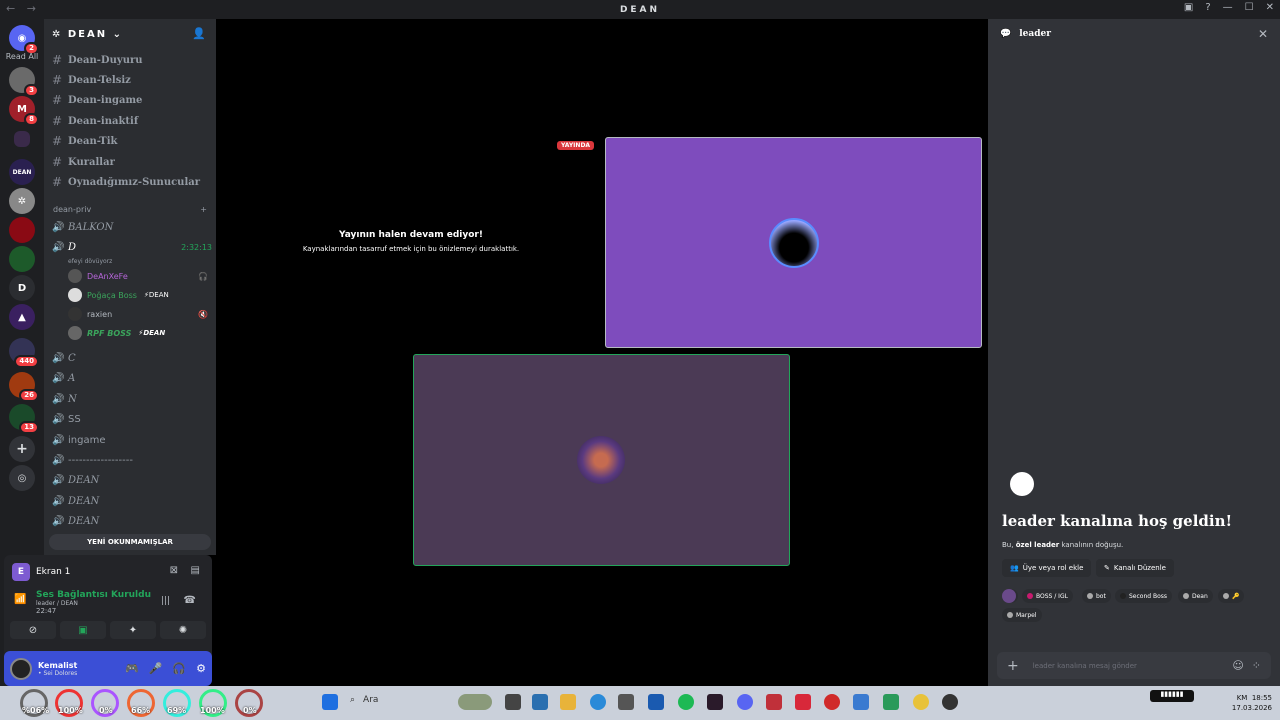 This screenshot has width=1280, height=720. Describe the element at coordinates (1134, 665) in the screenshot. I see `message-input: + leader kanalına mesaj gönder ☺ ⁘` at that location.